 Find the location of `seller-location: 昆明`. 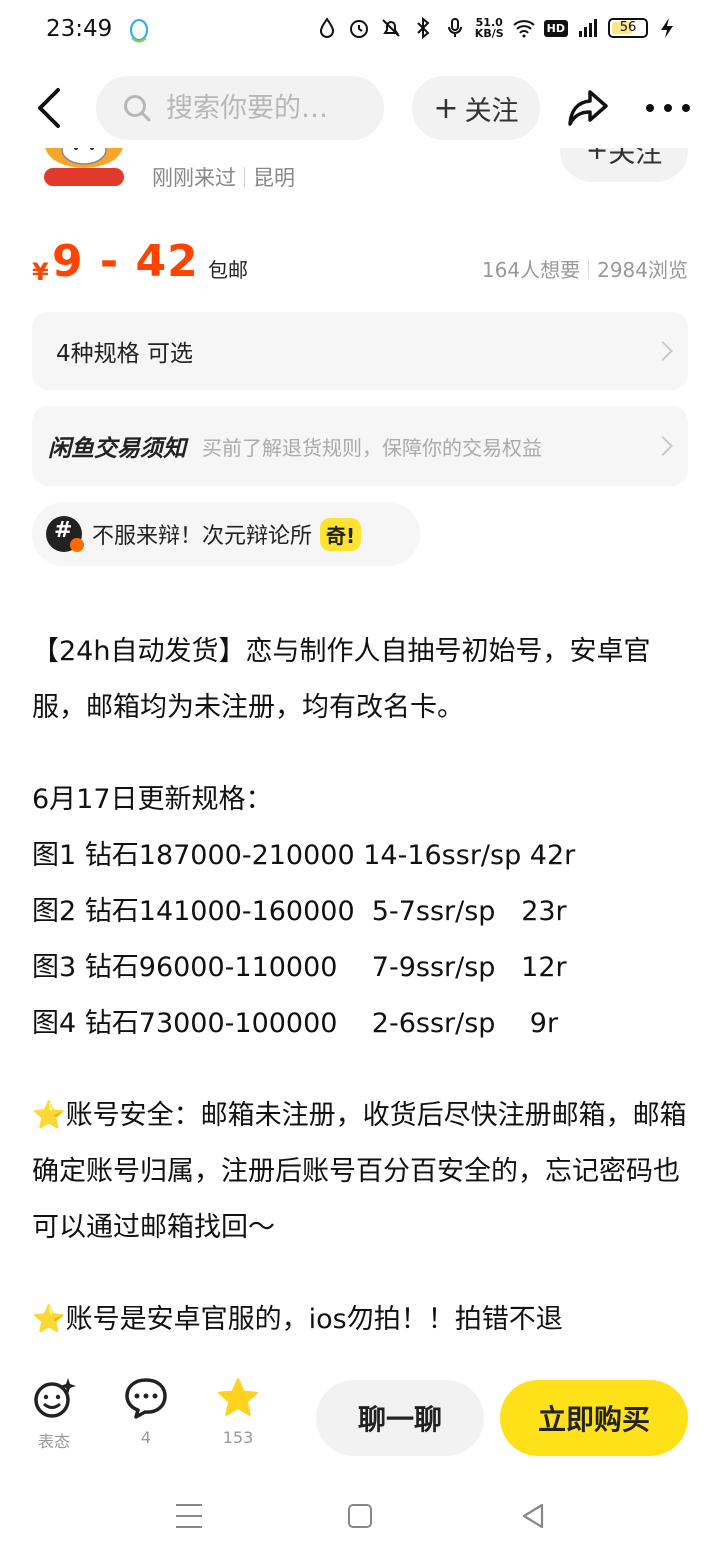

seller-location: 昆明 is located at coordinates (274, 178).